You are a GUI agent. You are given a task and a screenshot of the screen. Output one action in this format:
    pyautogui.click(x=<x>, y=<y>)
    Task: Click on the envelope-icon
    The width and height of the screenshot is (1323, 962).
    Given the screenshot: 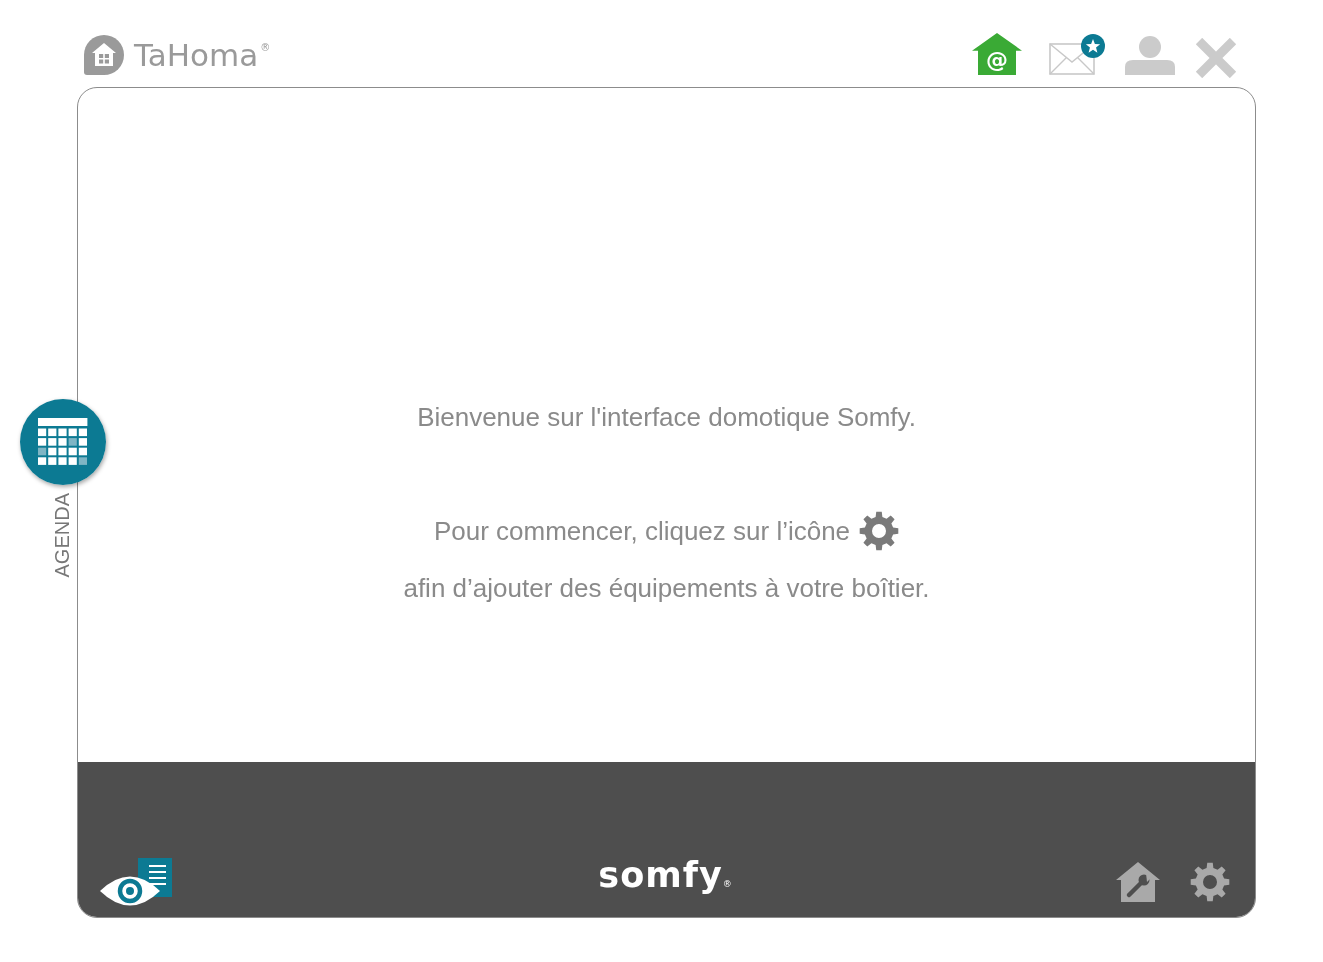 What is the action you would take?
    pyautogui.click(x=1072, y=59)
    